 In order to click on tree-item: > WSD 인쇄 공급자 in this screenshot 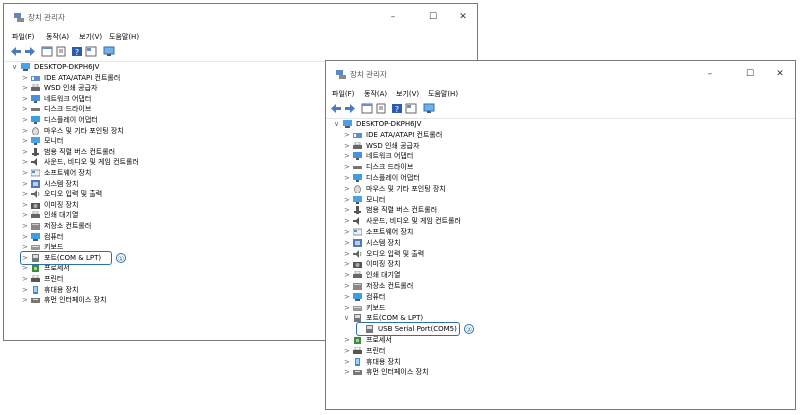, I will do `click(172, 88)`.